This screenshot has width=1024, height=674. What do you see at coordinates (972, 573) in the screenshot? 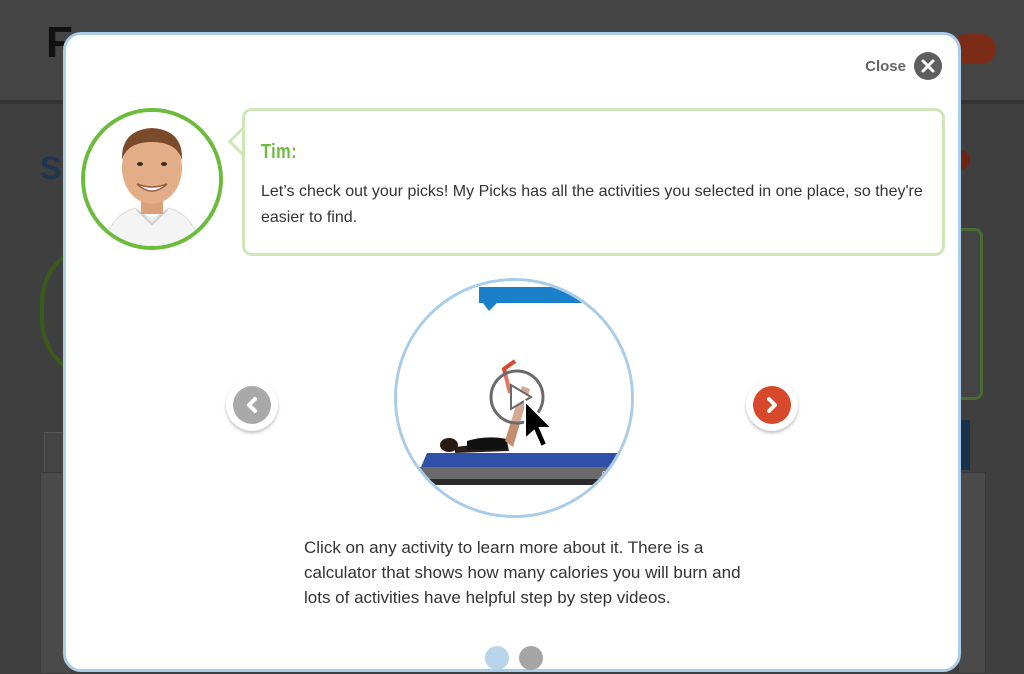
I see `background-card-right` at bounding box center [972, 573].